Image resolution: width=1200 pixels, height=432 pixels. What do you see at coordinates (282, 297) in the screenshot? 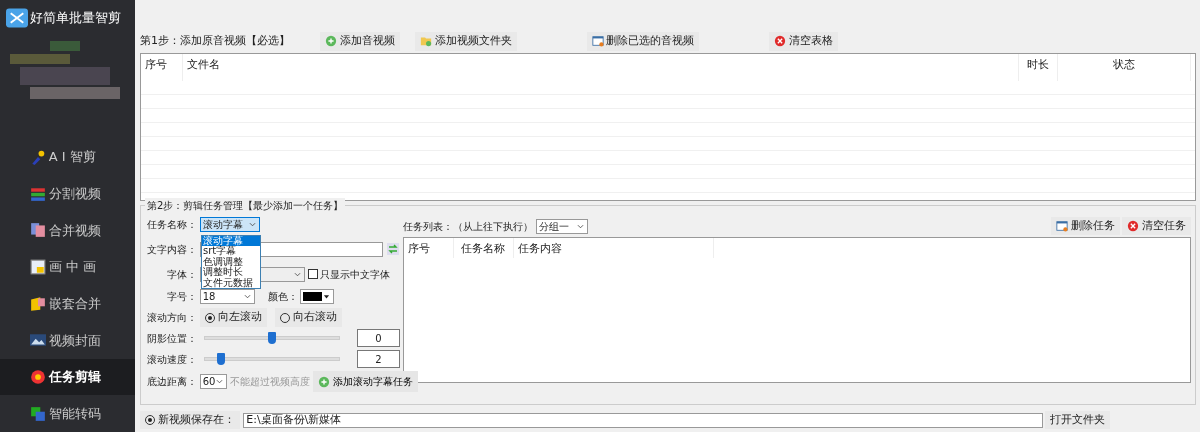
I see `field-label: 颜色：` at bounding box center [282, 297].